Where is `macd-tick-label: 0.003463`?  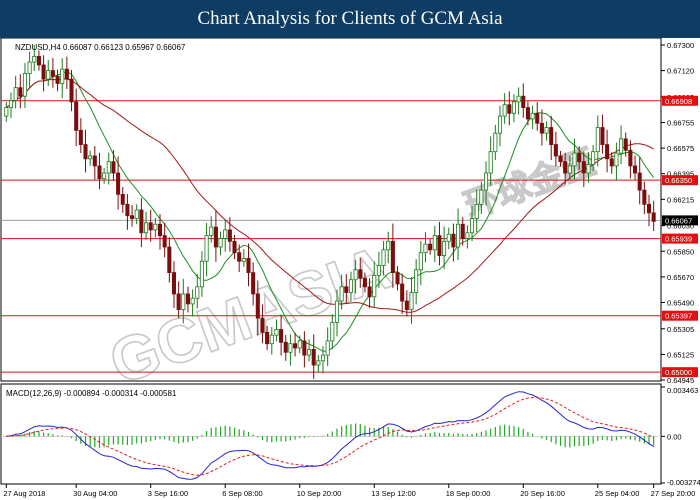
macd-tick-label: 0.003463 is located at coordinates (682, 390).